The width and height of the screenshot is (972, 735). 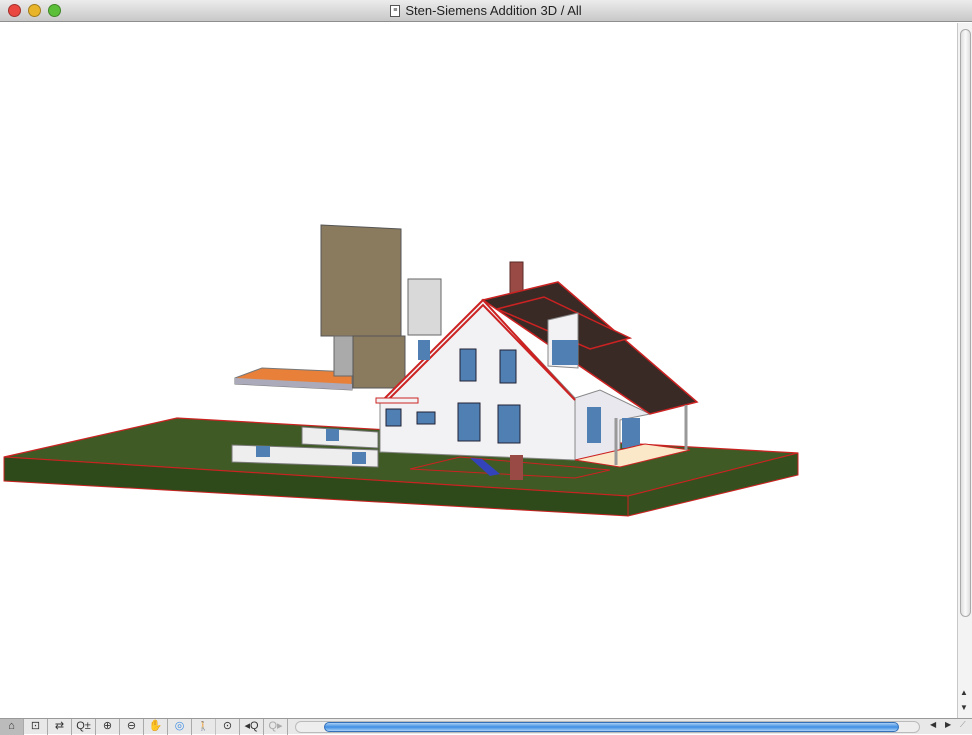 I want to click on vertical-scroll-thumb, so click(x=965, y=323).